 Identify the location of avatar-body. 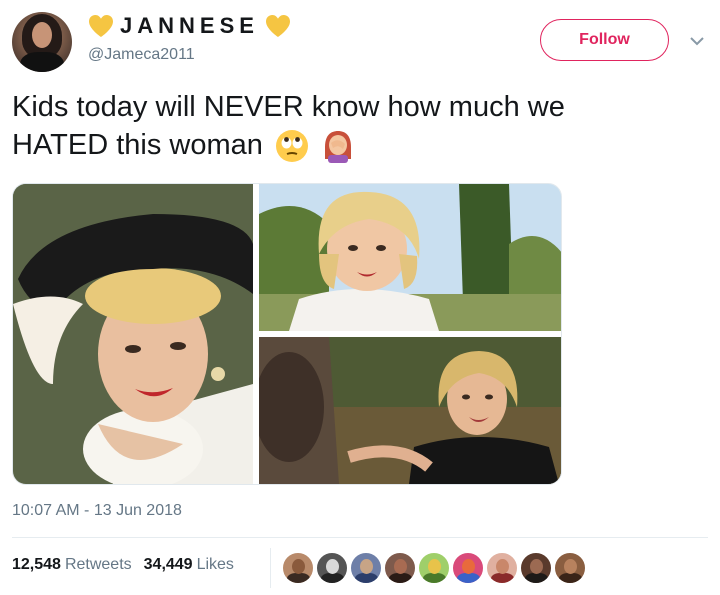
(42, 62).